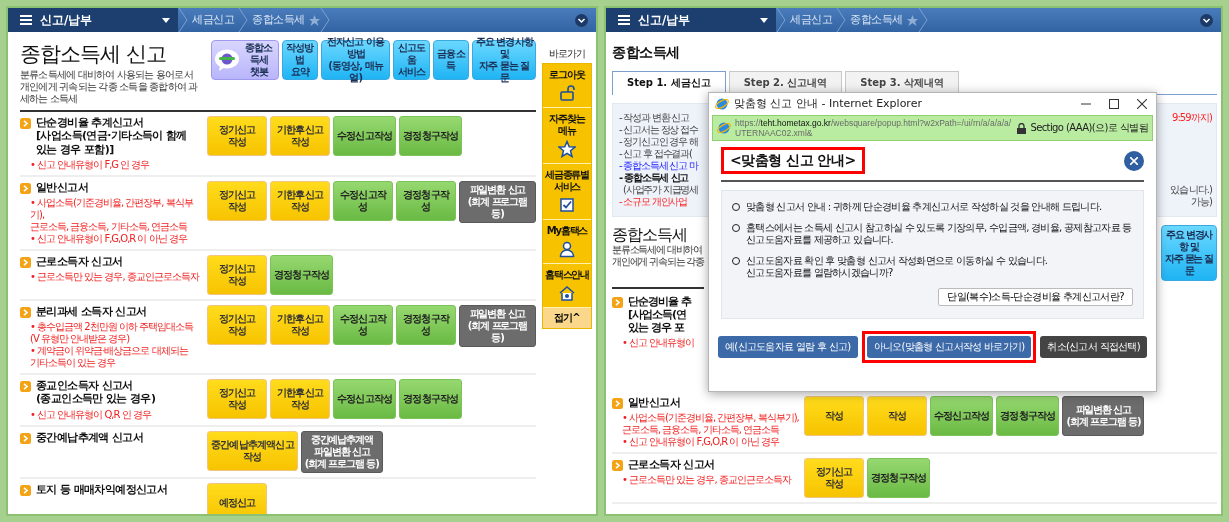 This screenshot has width=1229, height=522. What do you see at coordinates (300, 60) in the screenshot?
I see `menu-button: 작성방법 요약` at bounding box center [300, 60].